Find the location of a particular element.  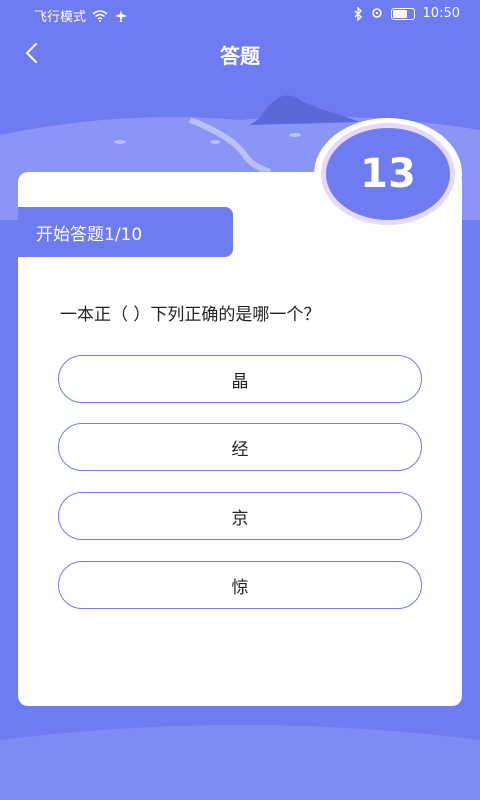

bottom-wave-decoration is located at coordinates (240, 762).